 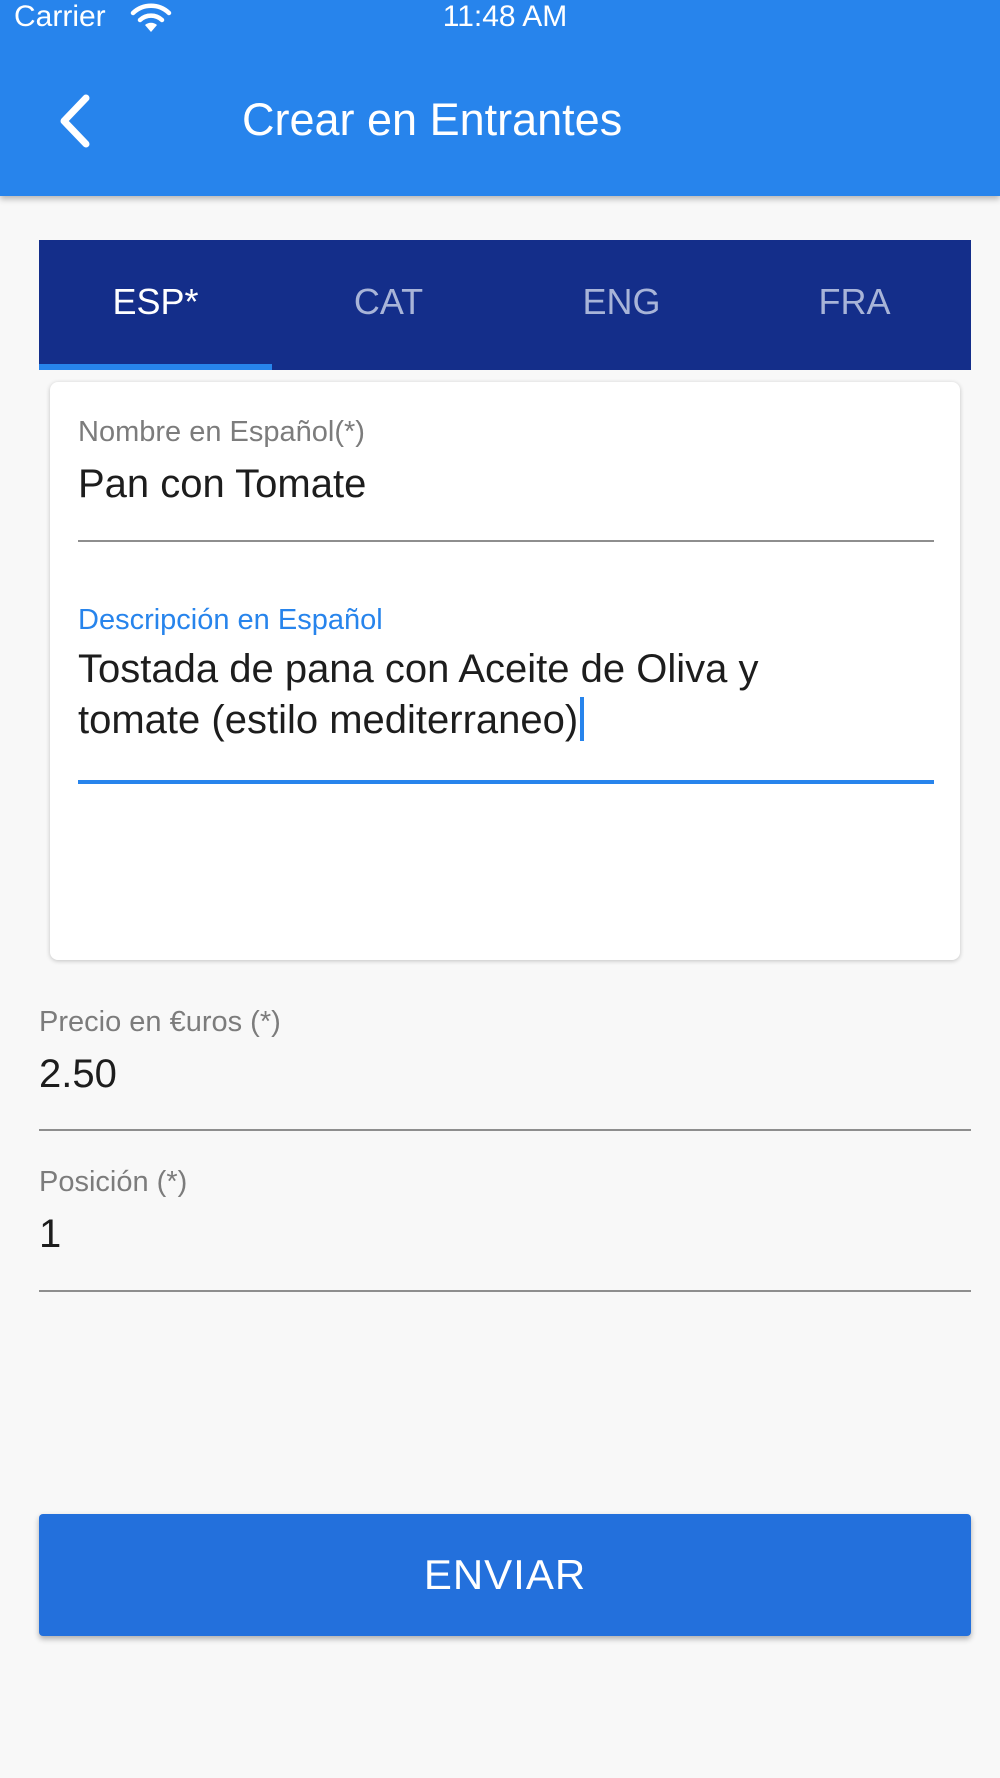 What do you see at coordinates (388, 305) in the screenshot?
I see `tab-cat: CAT` at bounding box center [388, 305].